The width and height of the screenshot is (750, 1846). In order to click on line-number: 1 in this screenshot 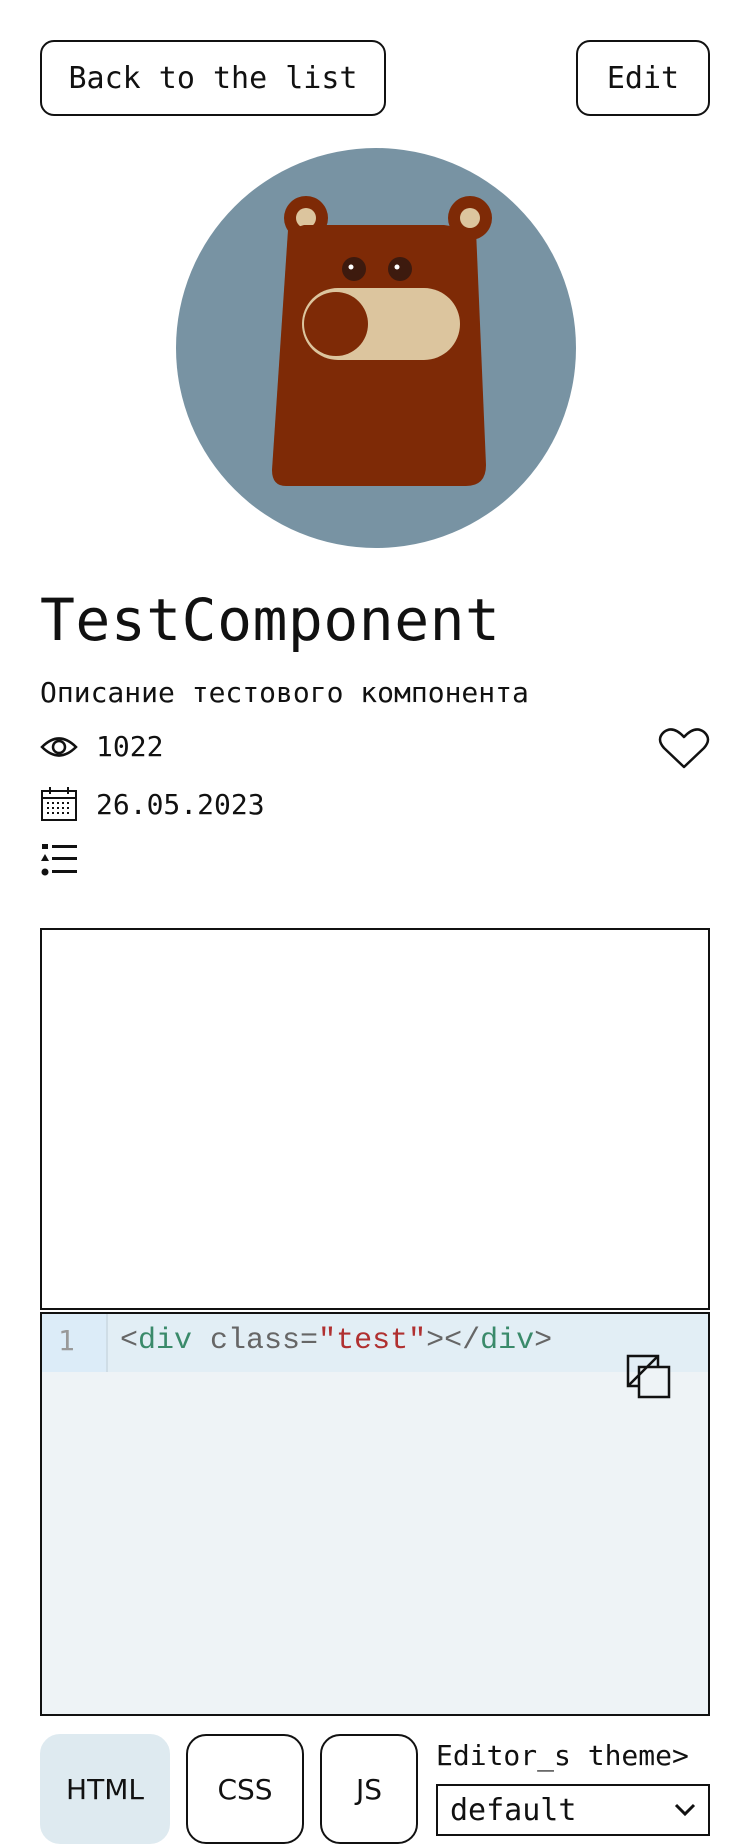, I will do `click(66, 1340)`.